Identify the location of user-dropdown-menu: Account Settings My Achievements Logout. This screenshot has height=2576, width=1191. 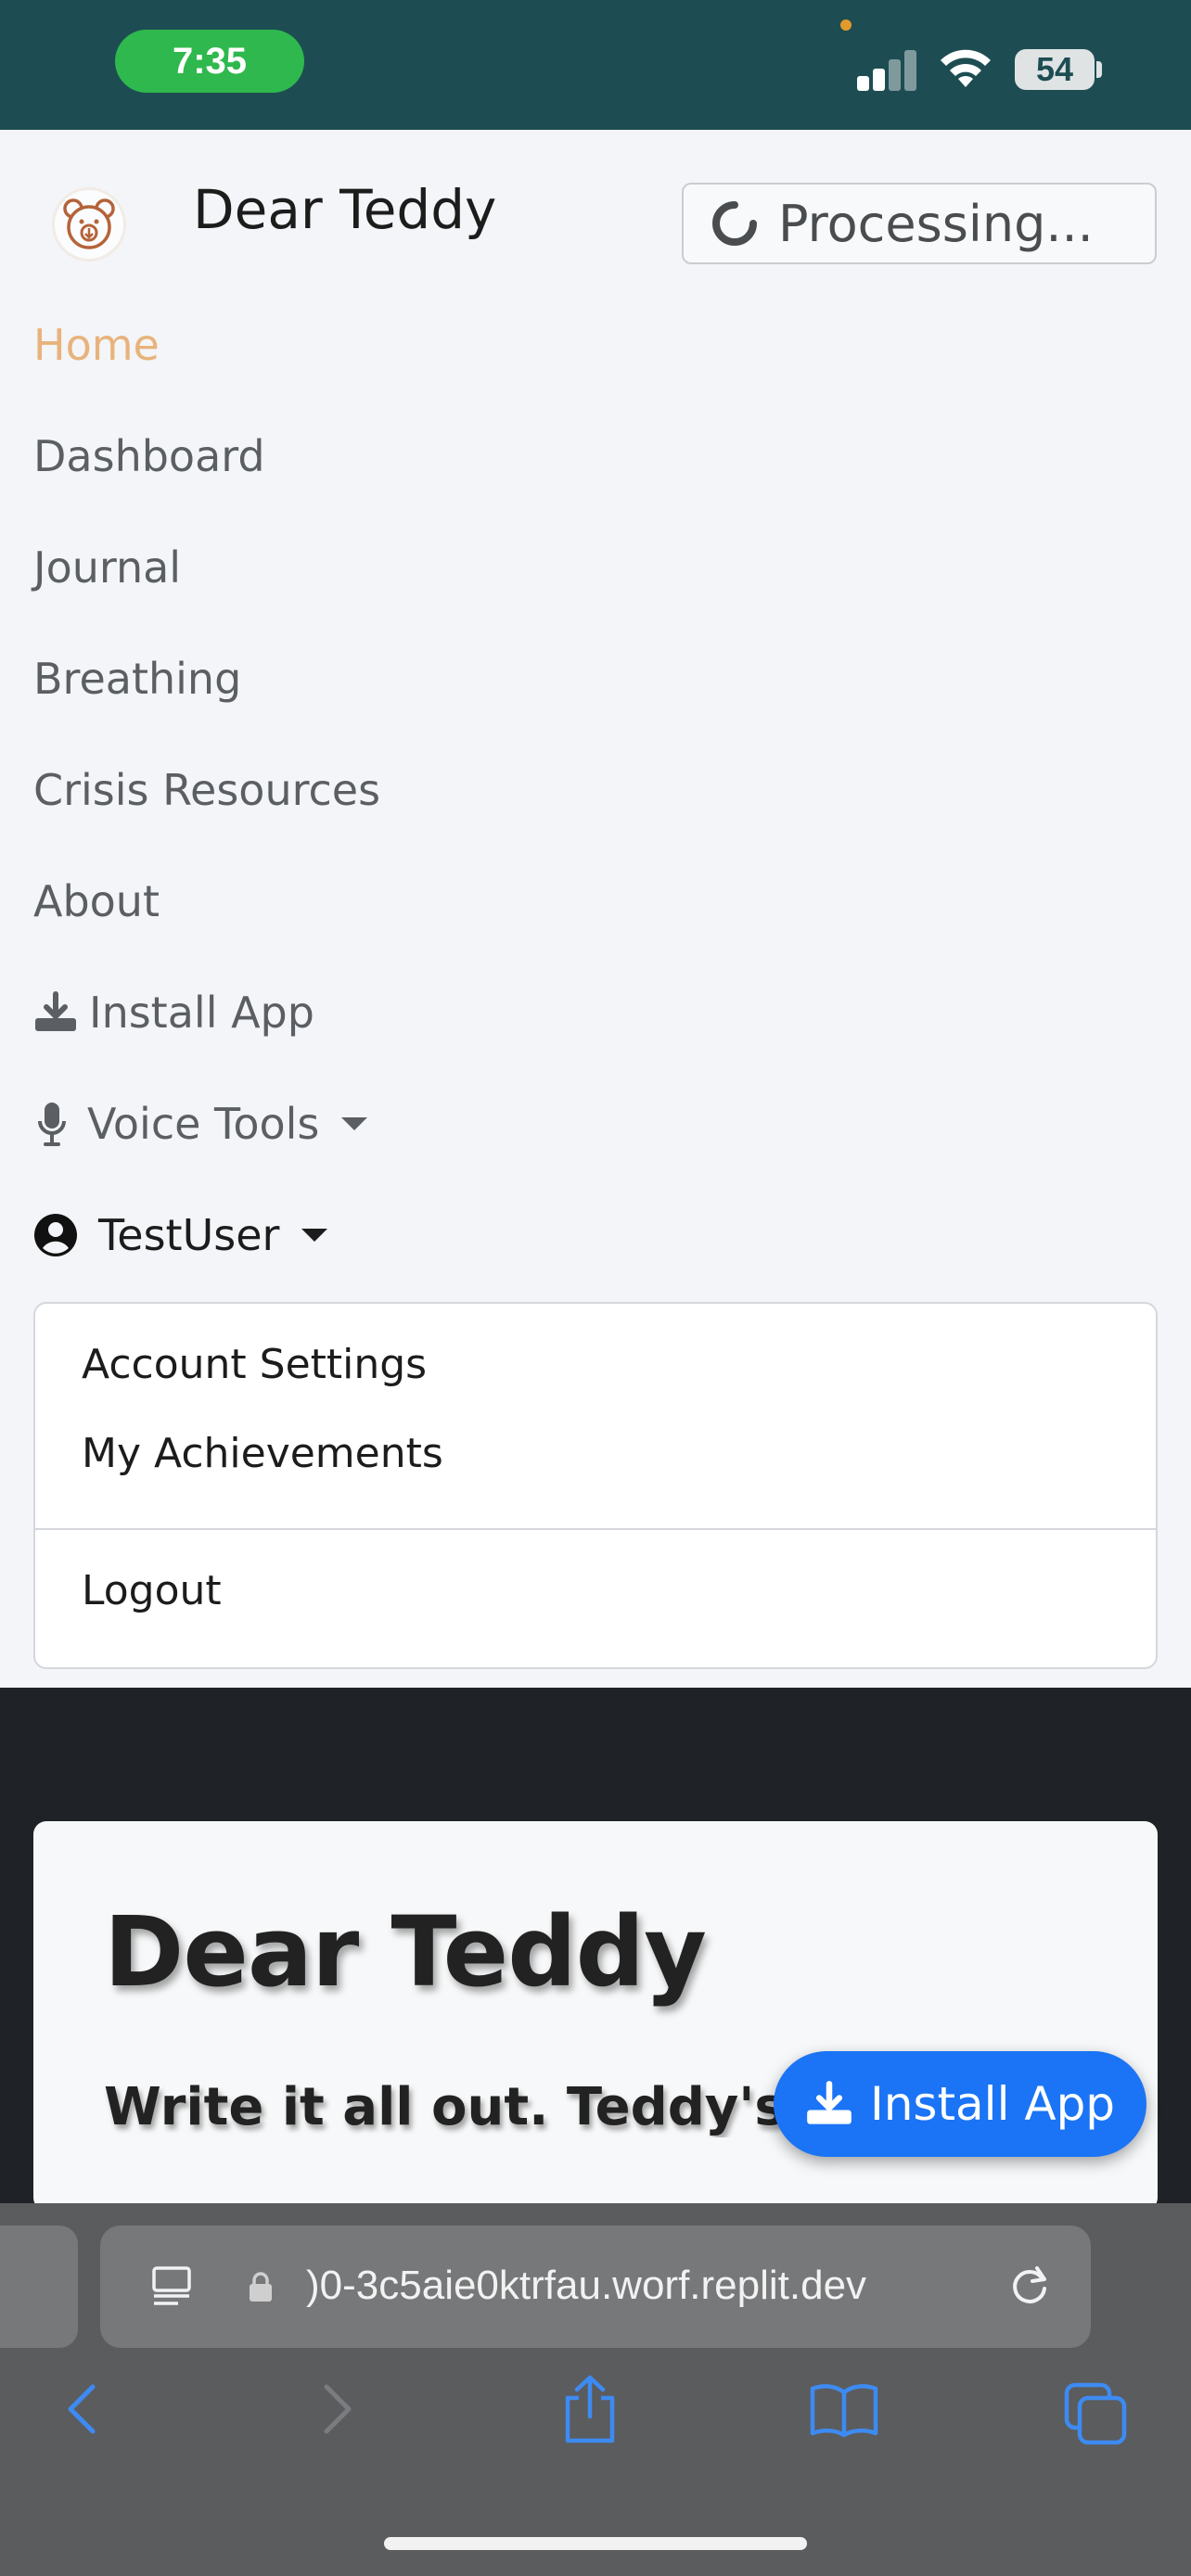
(595, 1485).